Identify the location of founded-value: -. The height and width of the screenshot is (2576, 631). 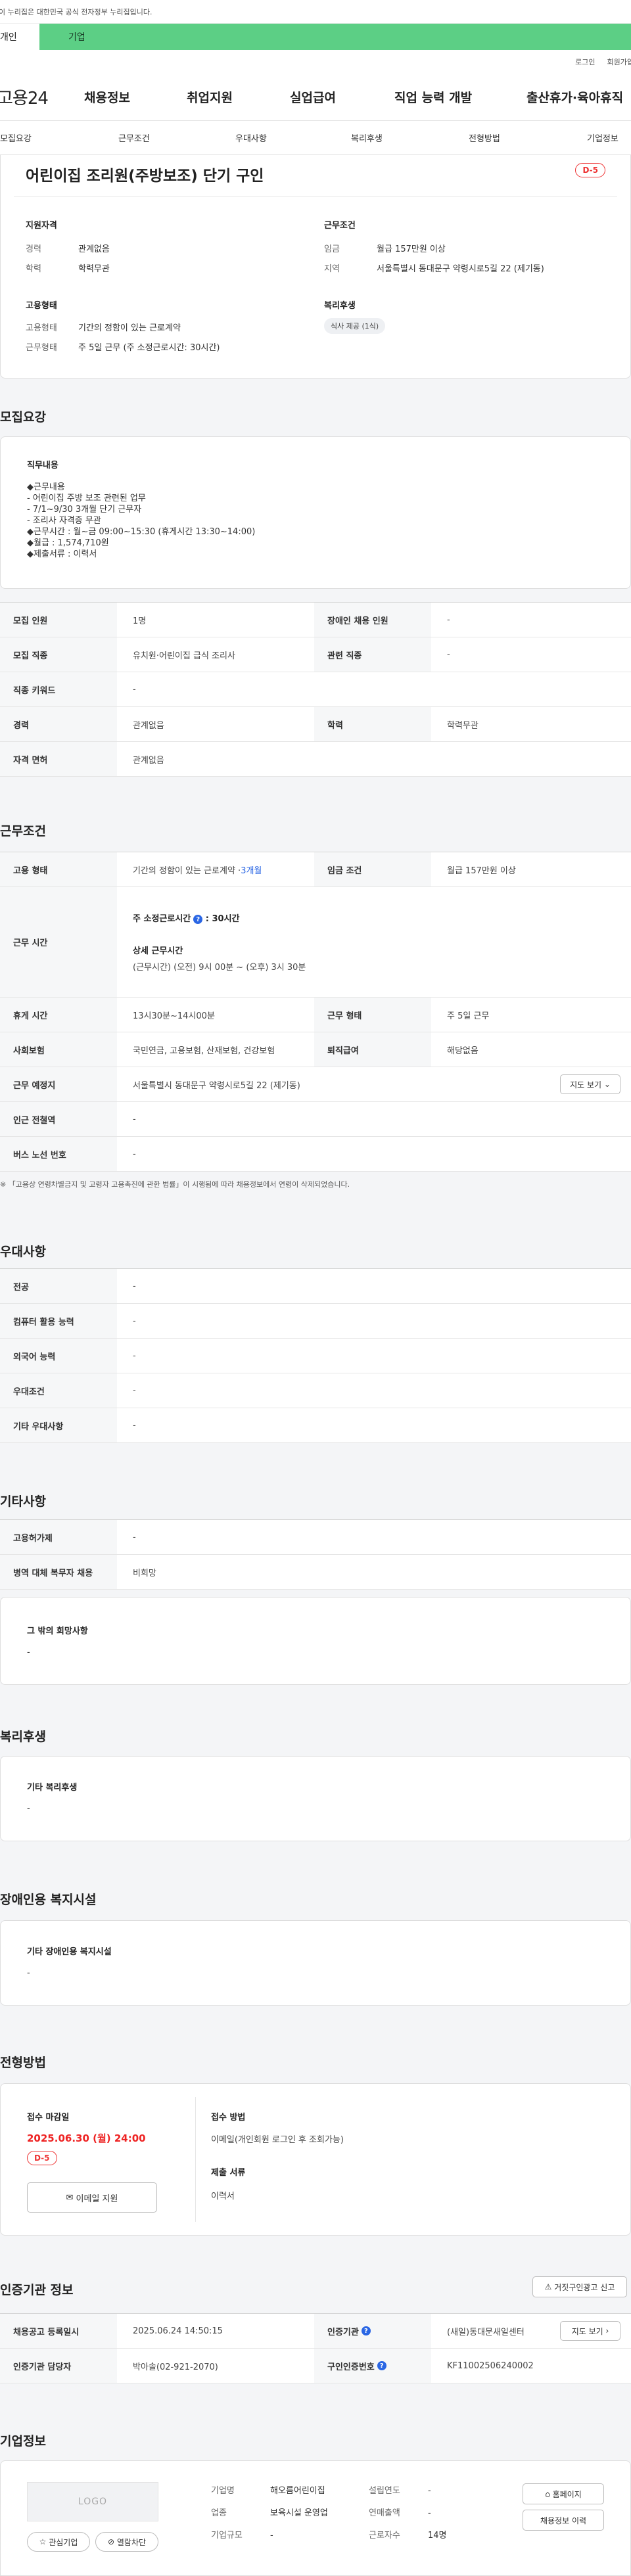
(430, 2491).